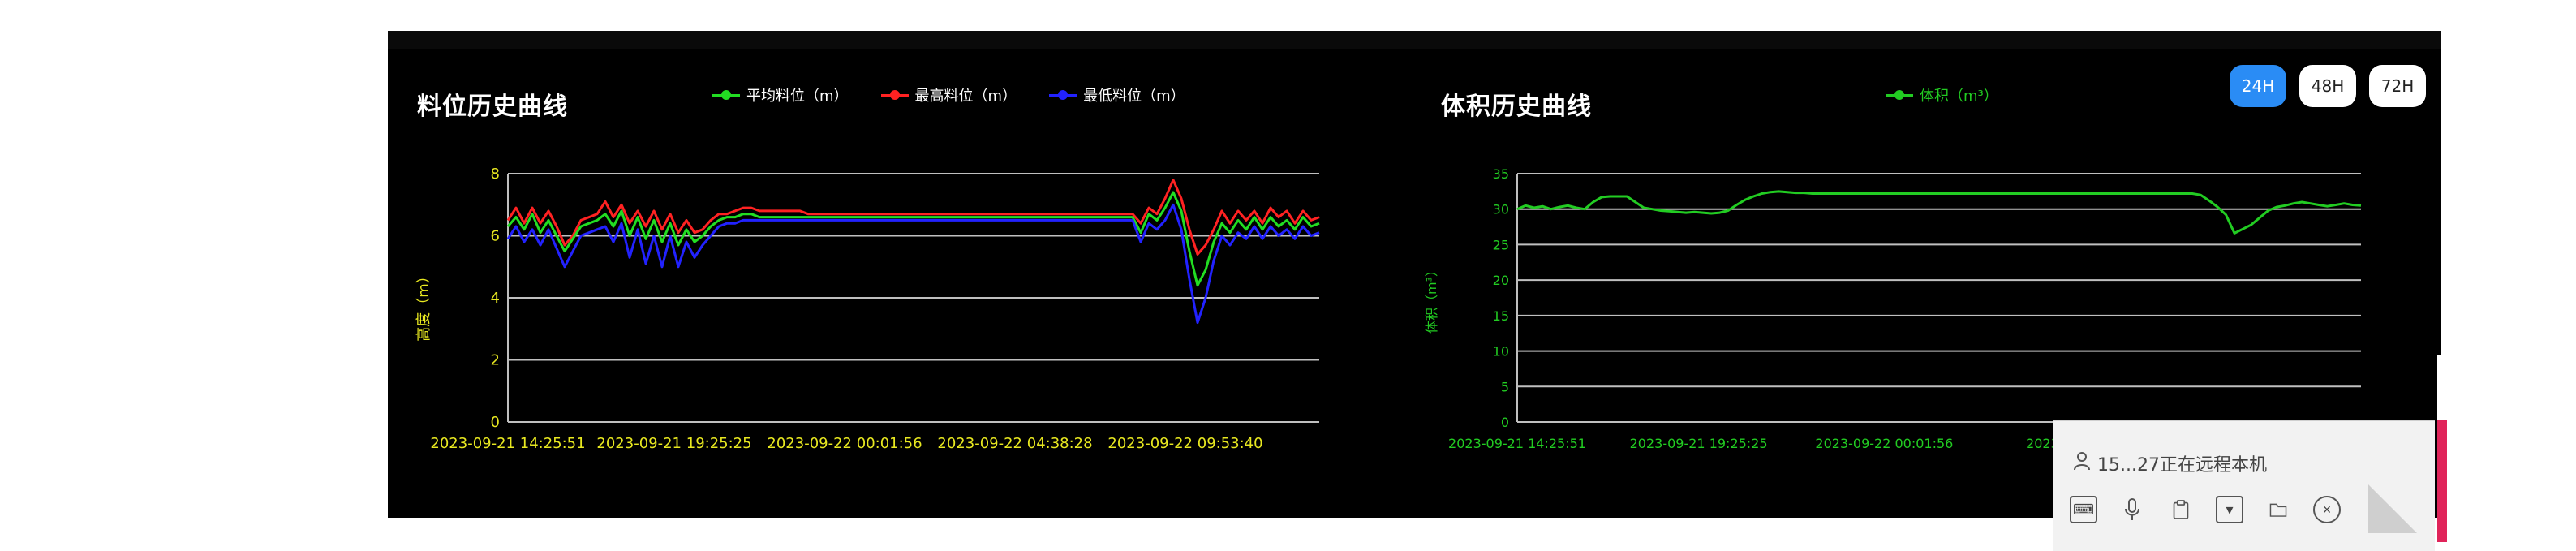  Describe the element at coordinates (1501, 281) in the screenshot. I see `y-tick-label: 20` at that location.